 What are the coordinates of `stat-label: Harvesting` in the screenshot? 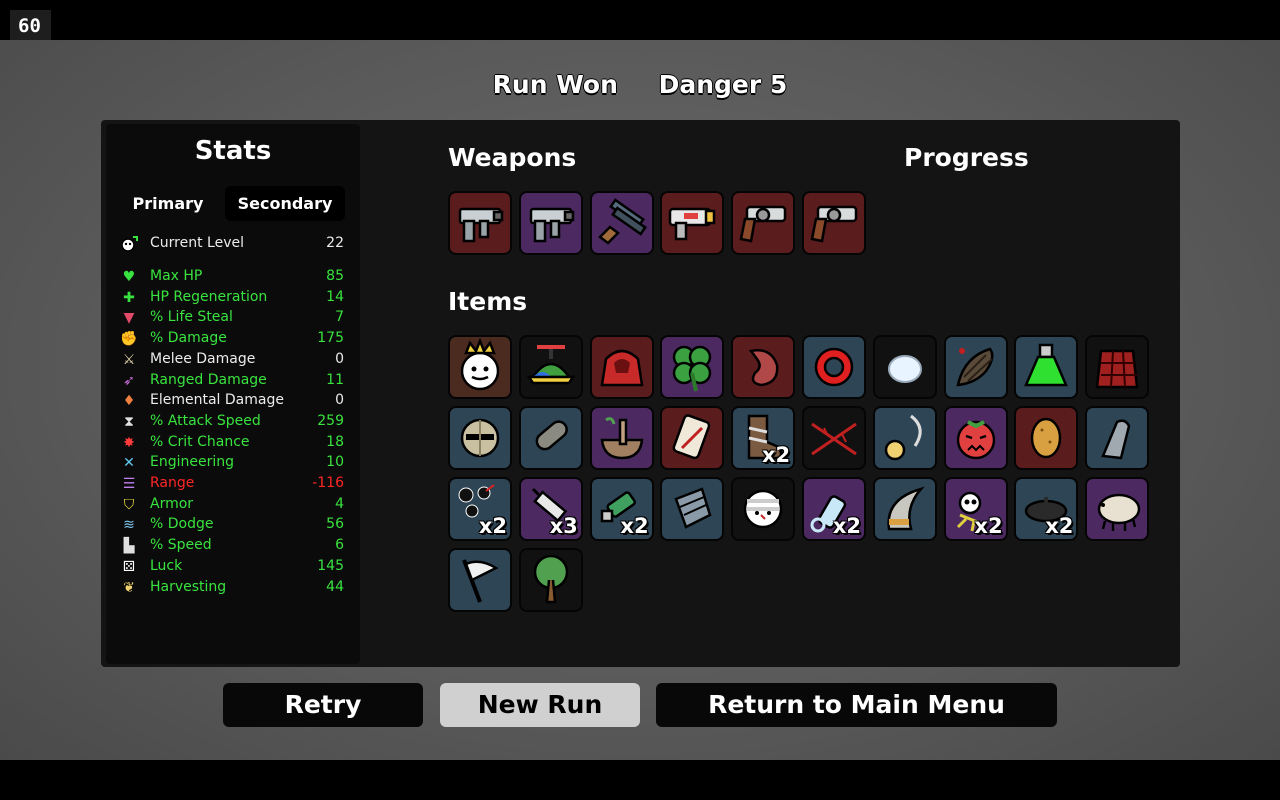 It's located at (188, 586).